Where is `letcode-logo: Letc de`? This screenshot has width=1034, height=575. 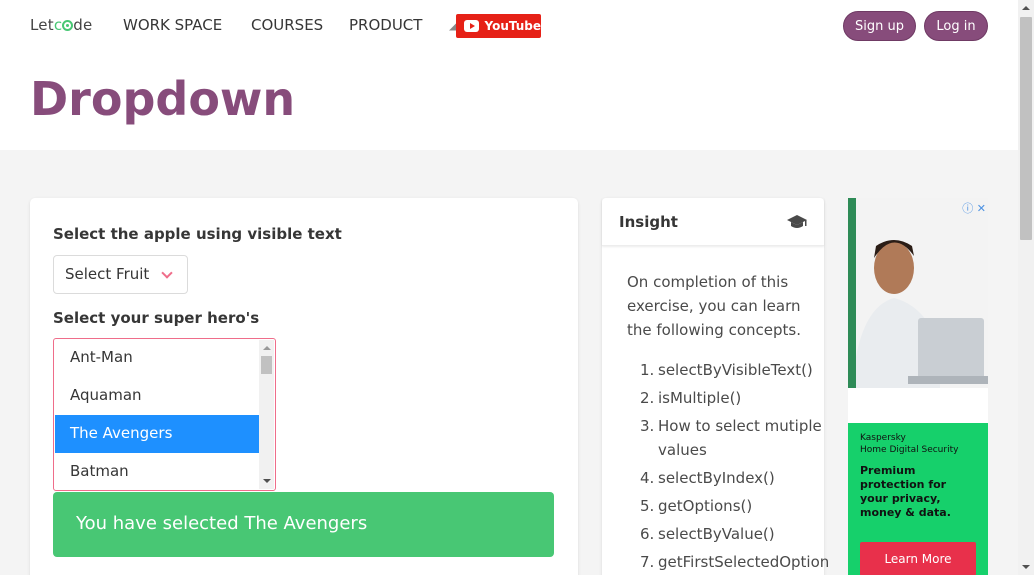
letcode-logo: Letc de is located at coordinates (61, 25).